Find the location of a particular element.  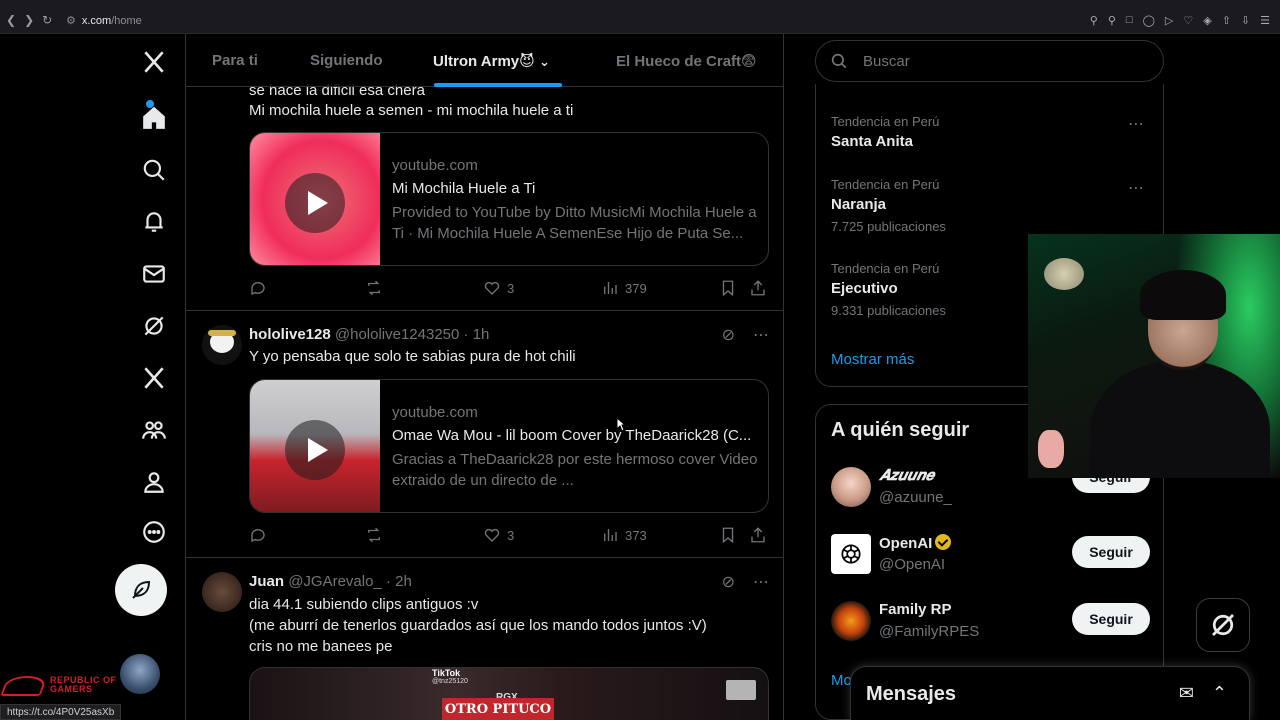

communities-icon is located at coordinates (154, 430).